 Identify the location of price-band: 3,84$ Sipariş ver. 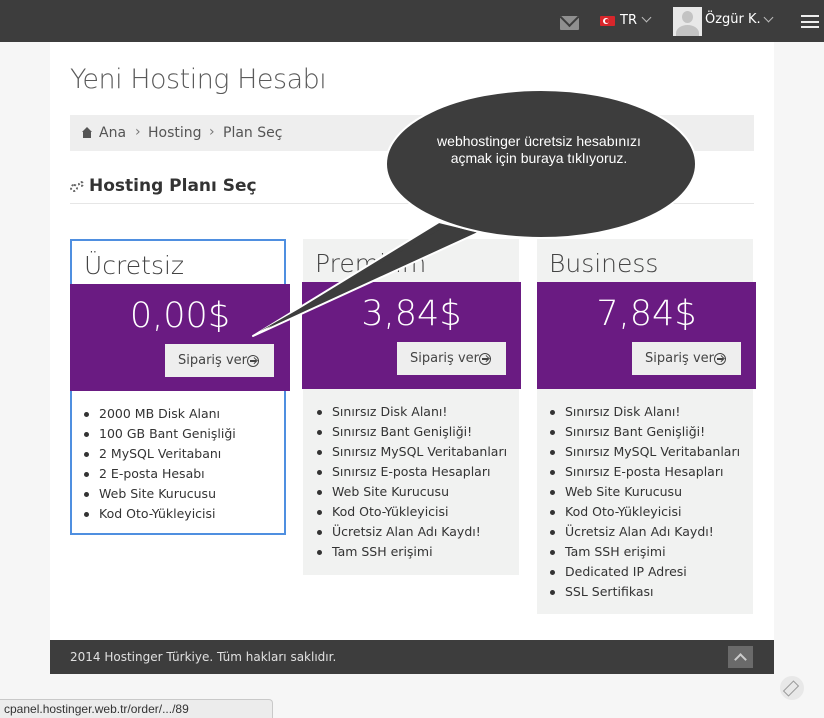
(411, 335).